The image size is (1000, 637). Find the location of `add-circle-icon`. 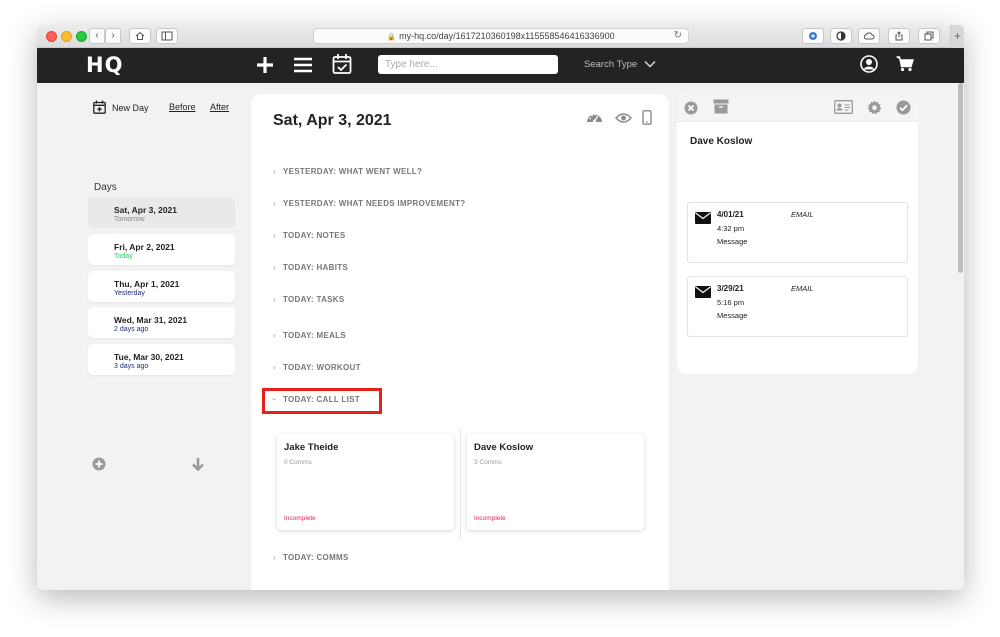

add-circle-icon is located at coordinates (99, 464).